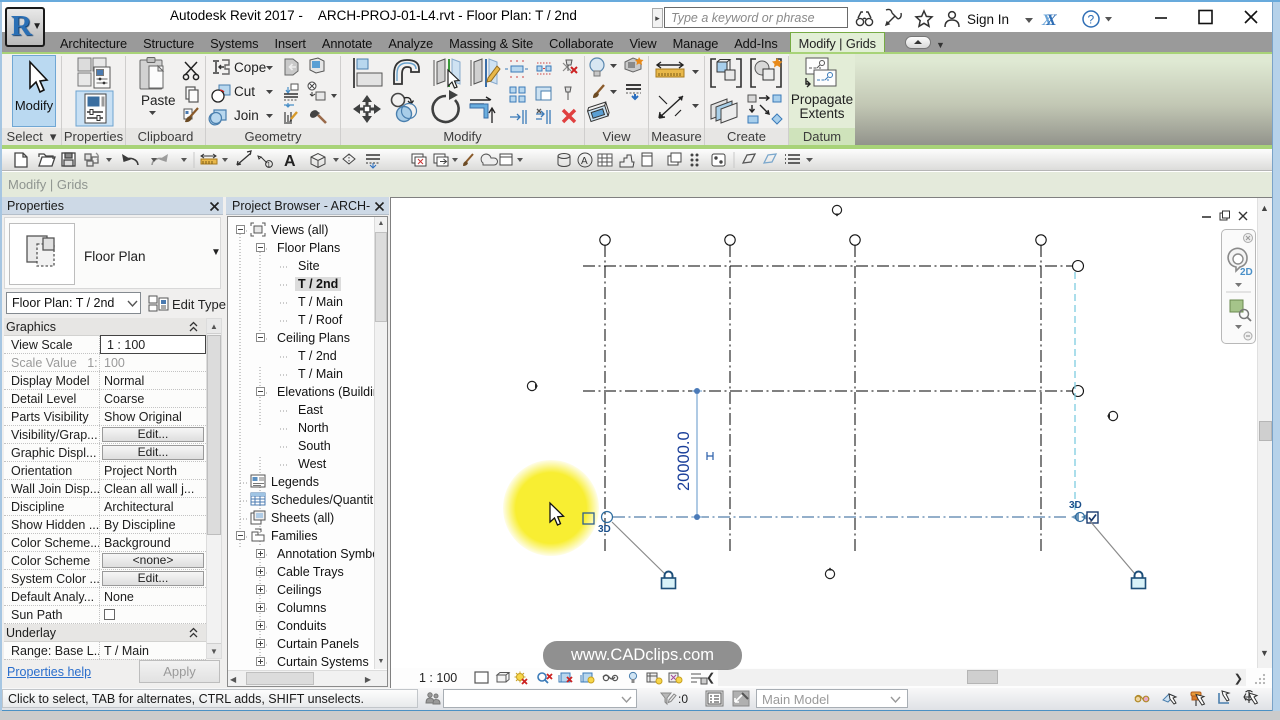 The width and height of the screenshot is (1280, 720). Describe the element at coordinates (246, 115) in the screenshot. I see `svg-text: Join` at that location.